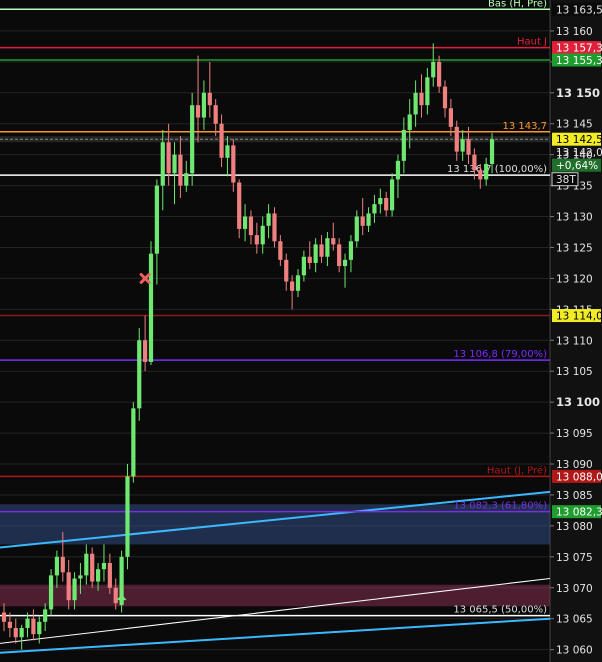  I want to click on y-tick-label: 13 110, so click(574, 341).